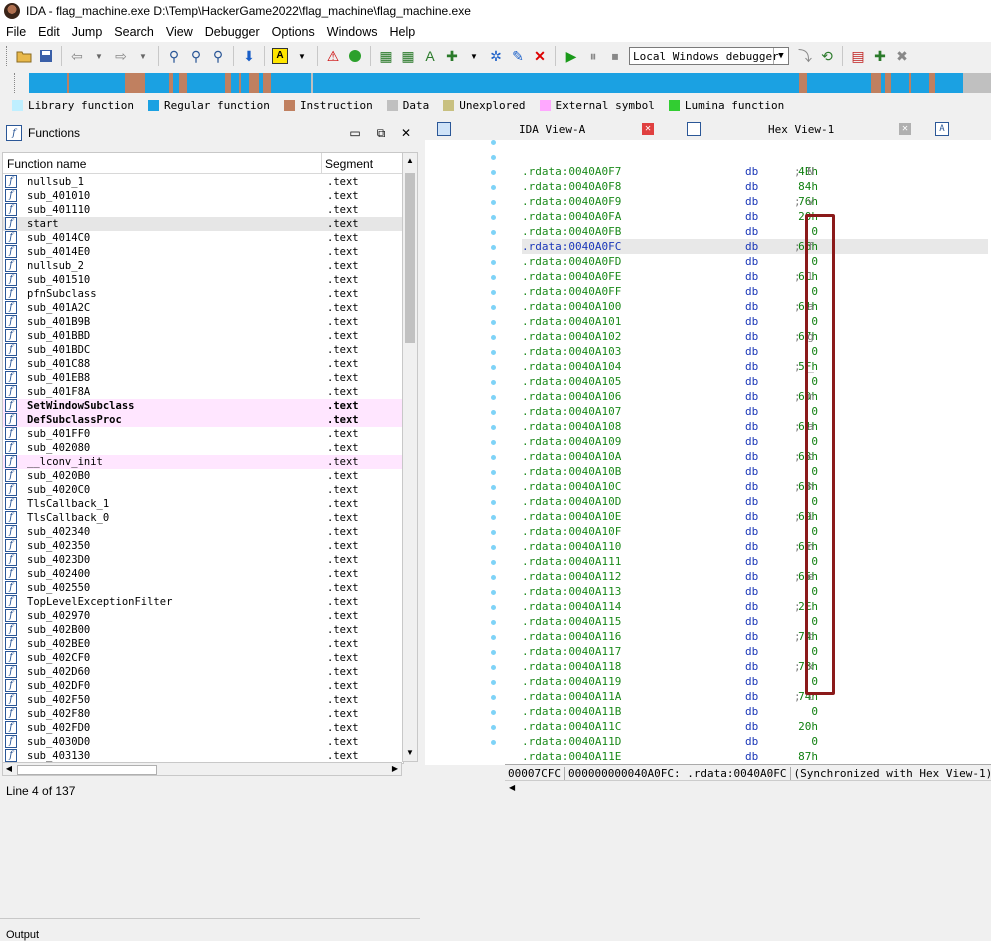  Describe the element at coordinates (755, 576) in the screenshot. I see `disasm-line: .rdata:0040A112 db 65h; e` at that location.